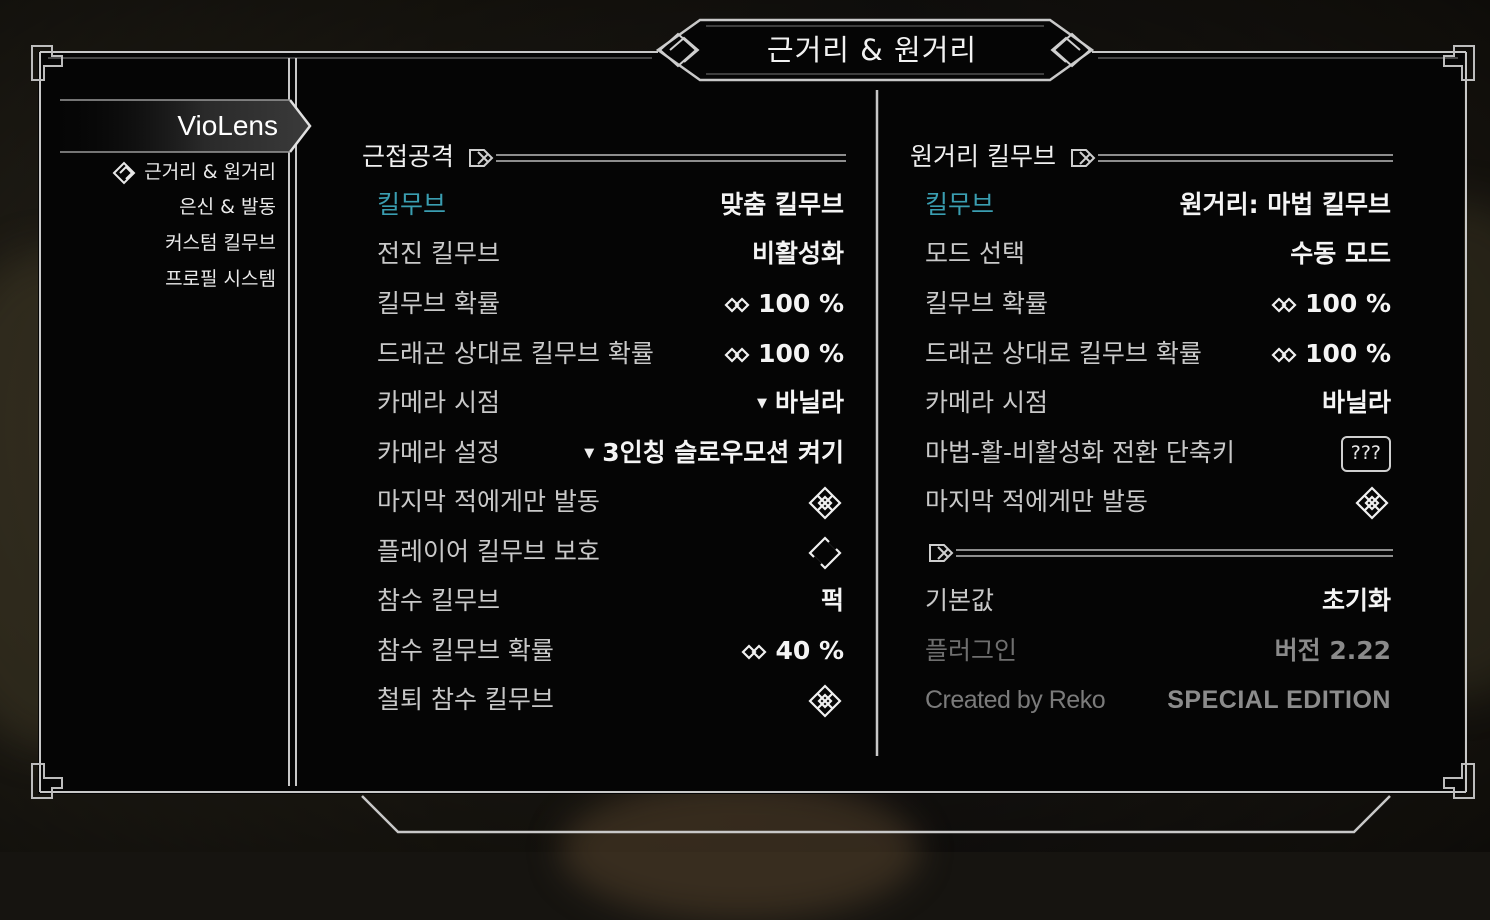 This screenshot has height=920, width=1490. What do you see at coordinates (971, 650) in the screenshot?
I see `option-label: 플러그인` at bounding box center [971, 650].